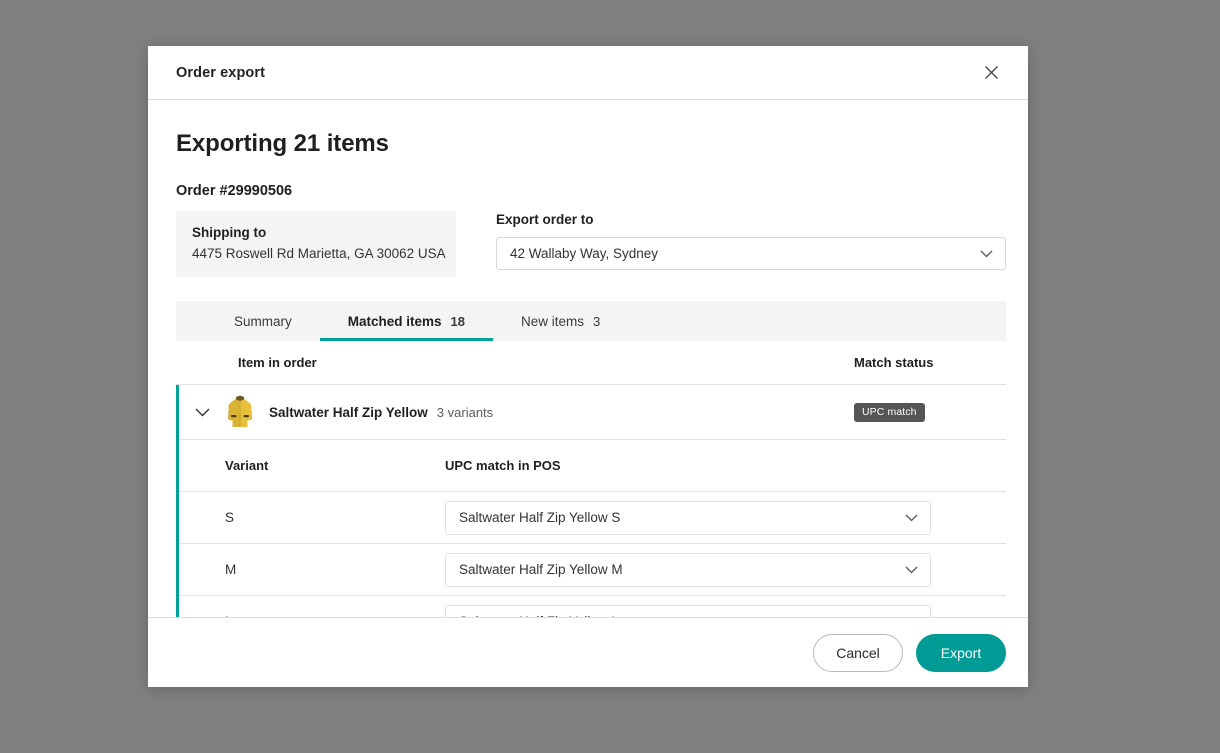  Describe the element at coordinates (394, 321) in the screenshot. I see `tab-matched-items-label: Matched items` at that location.